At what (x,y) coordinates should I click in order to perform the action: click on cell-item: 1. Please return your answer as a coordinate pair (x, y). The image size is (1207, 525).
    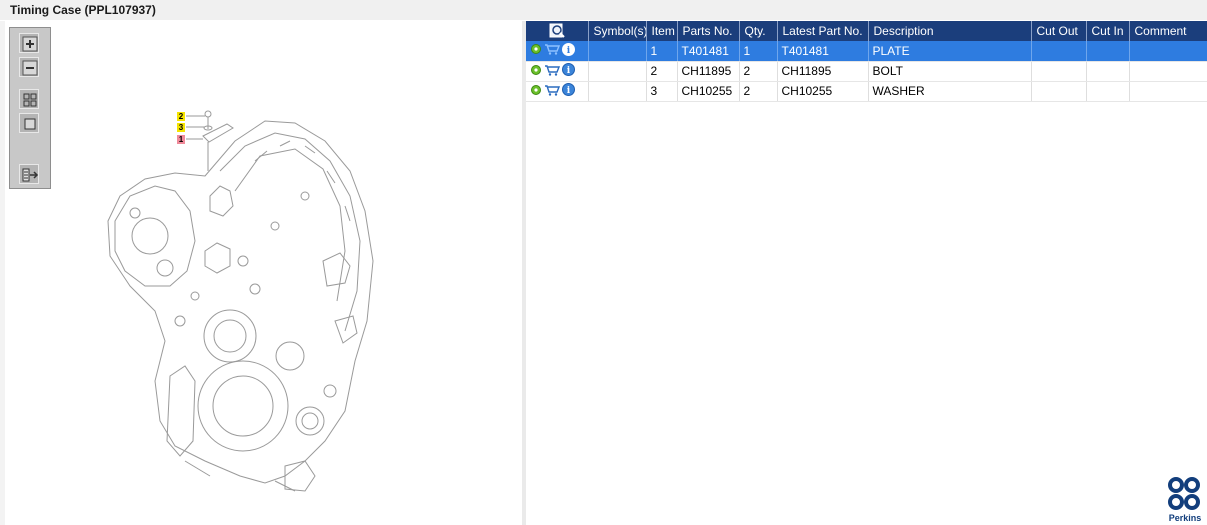
    Looking at the image, I should click on (662, 51).